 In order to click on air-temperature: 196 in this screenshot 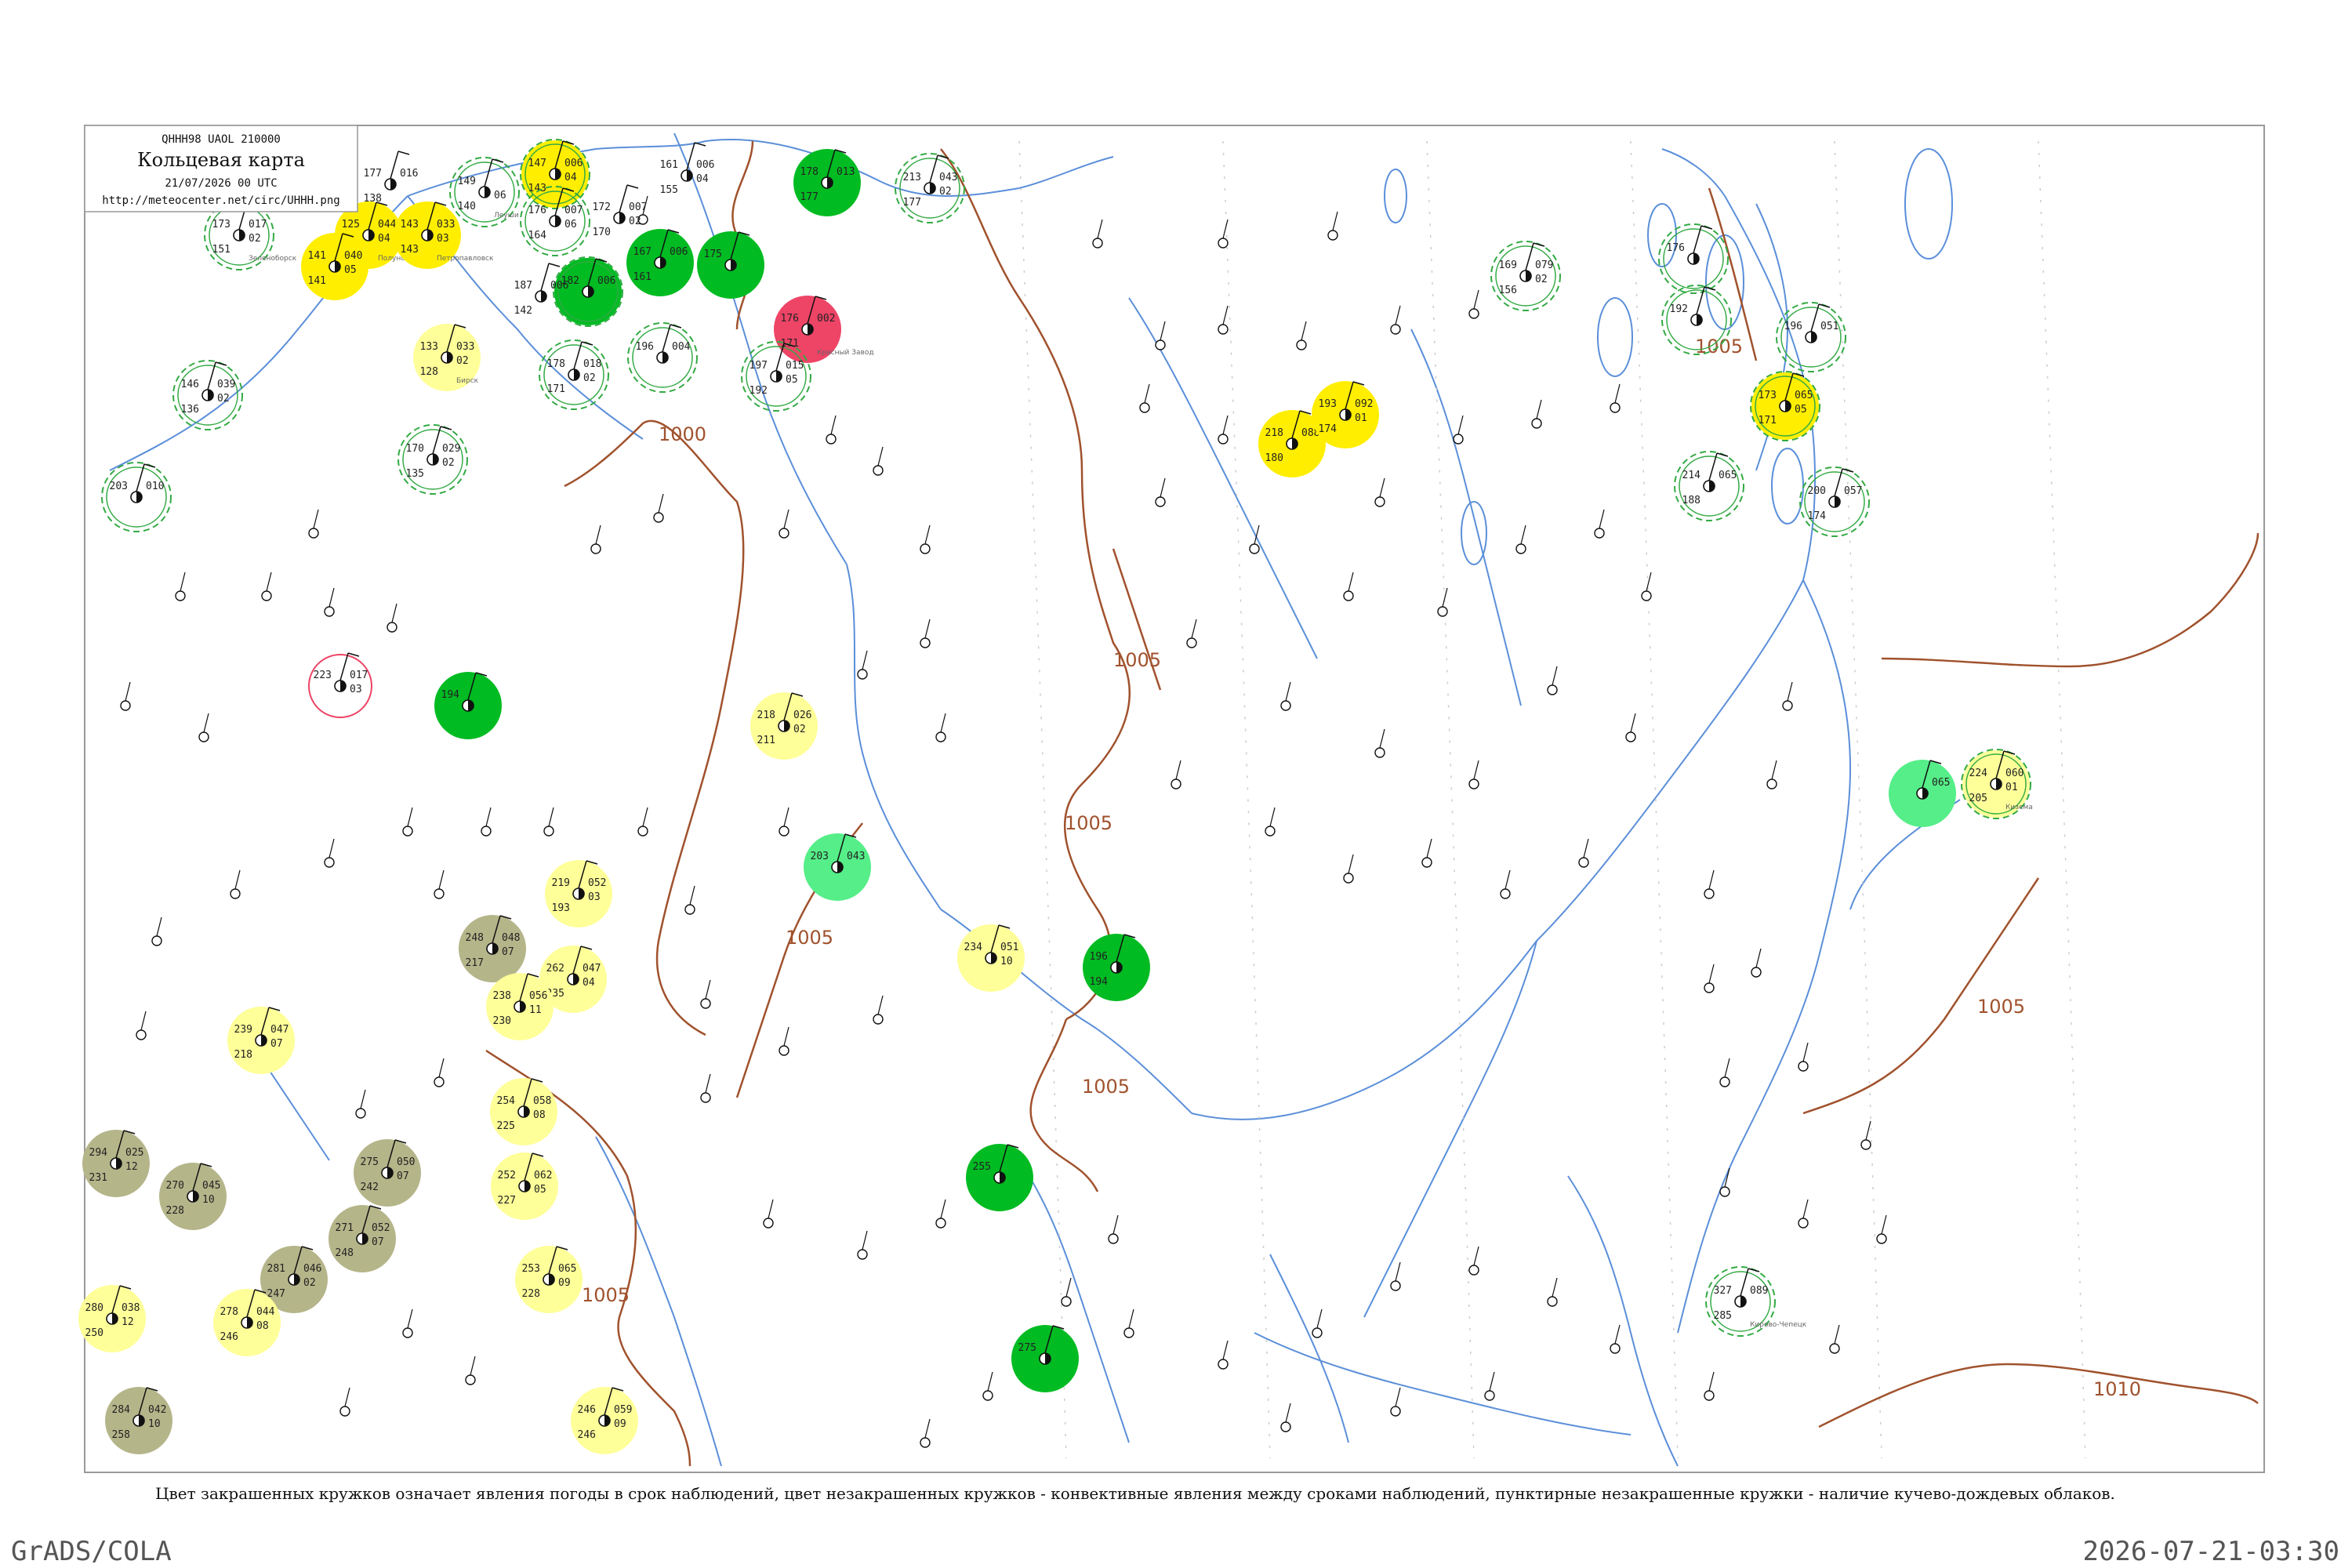, I will do `click(1793, 326)`.